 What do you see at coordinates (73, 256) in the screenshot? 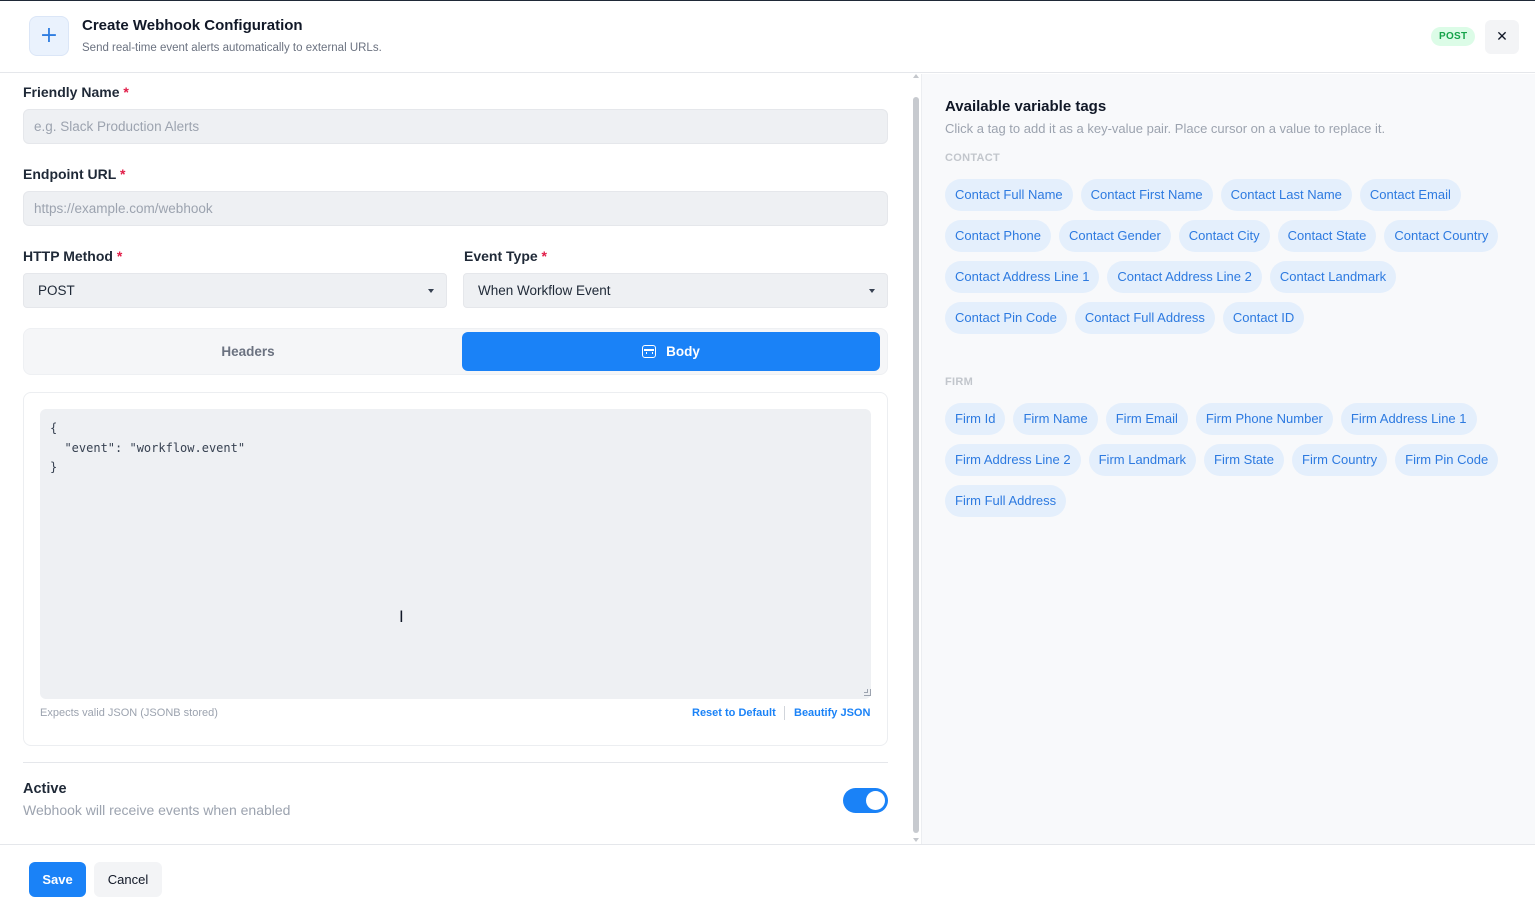
I see `http-method-label: HTTP Method *` at bounding box center [73, 256].